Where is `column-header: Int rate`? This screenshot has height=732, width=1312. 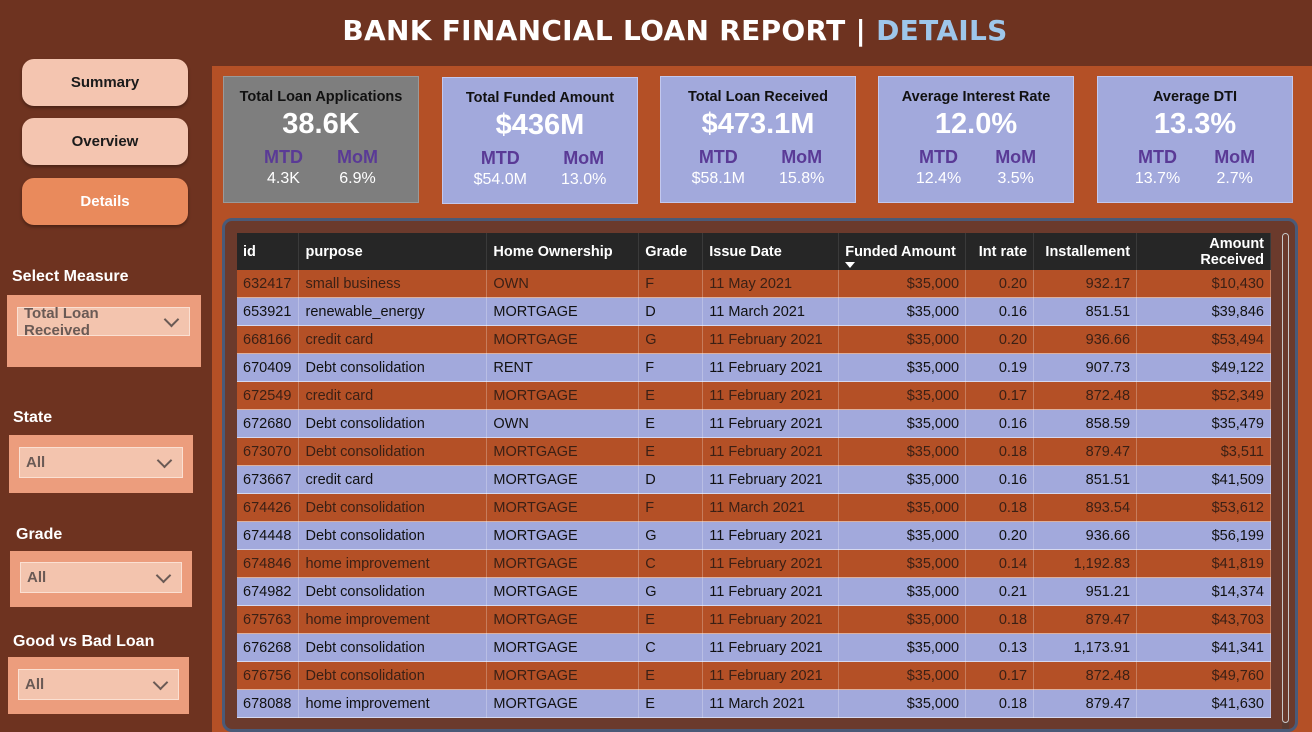 column-header: Int rate is located at coordinates (1000, 251).